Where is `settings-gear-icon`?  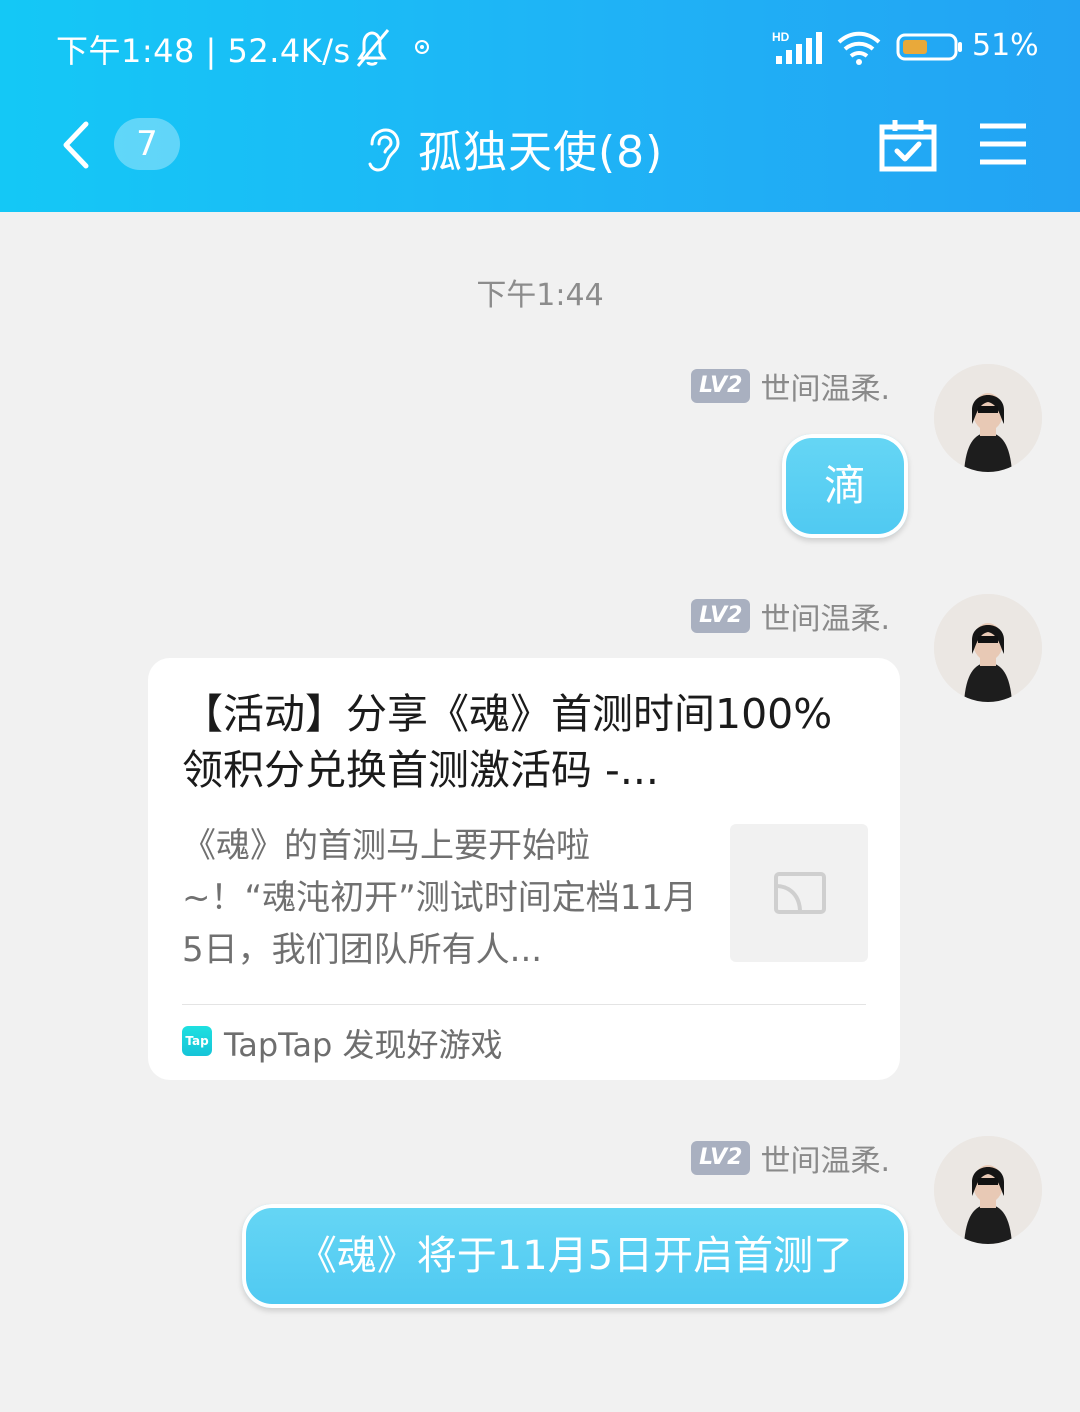
settings-gear-icon is located at coordinates (422, 47).